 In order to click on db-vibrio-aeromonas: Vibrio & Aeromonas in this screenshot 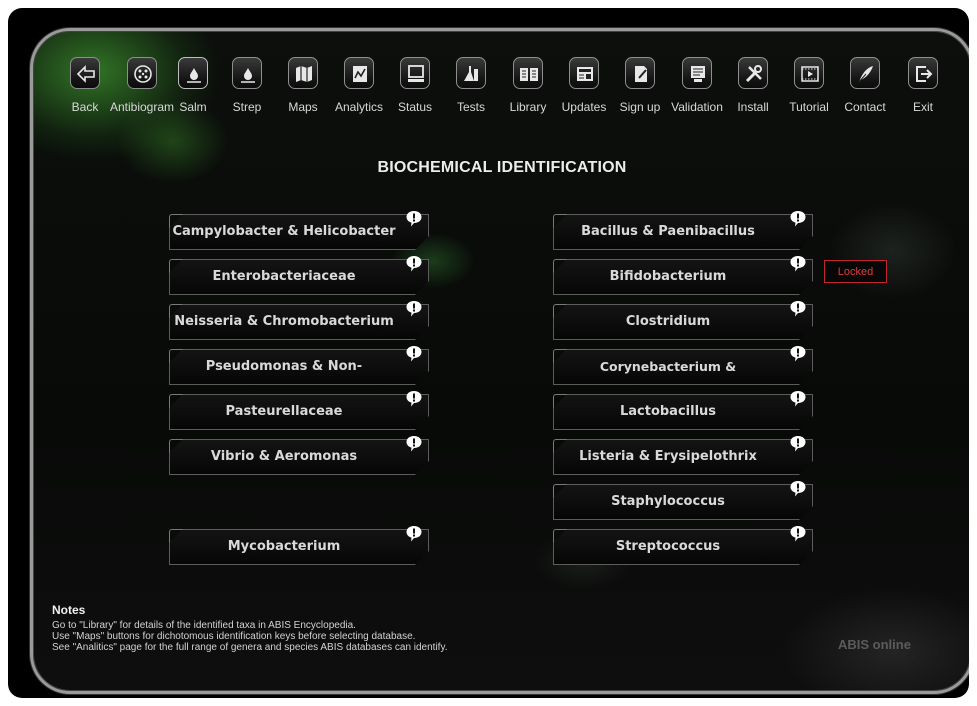, I will do `click(299, 455)`.